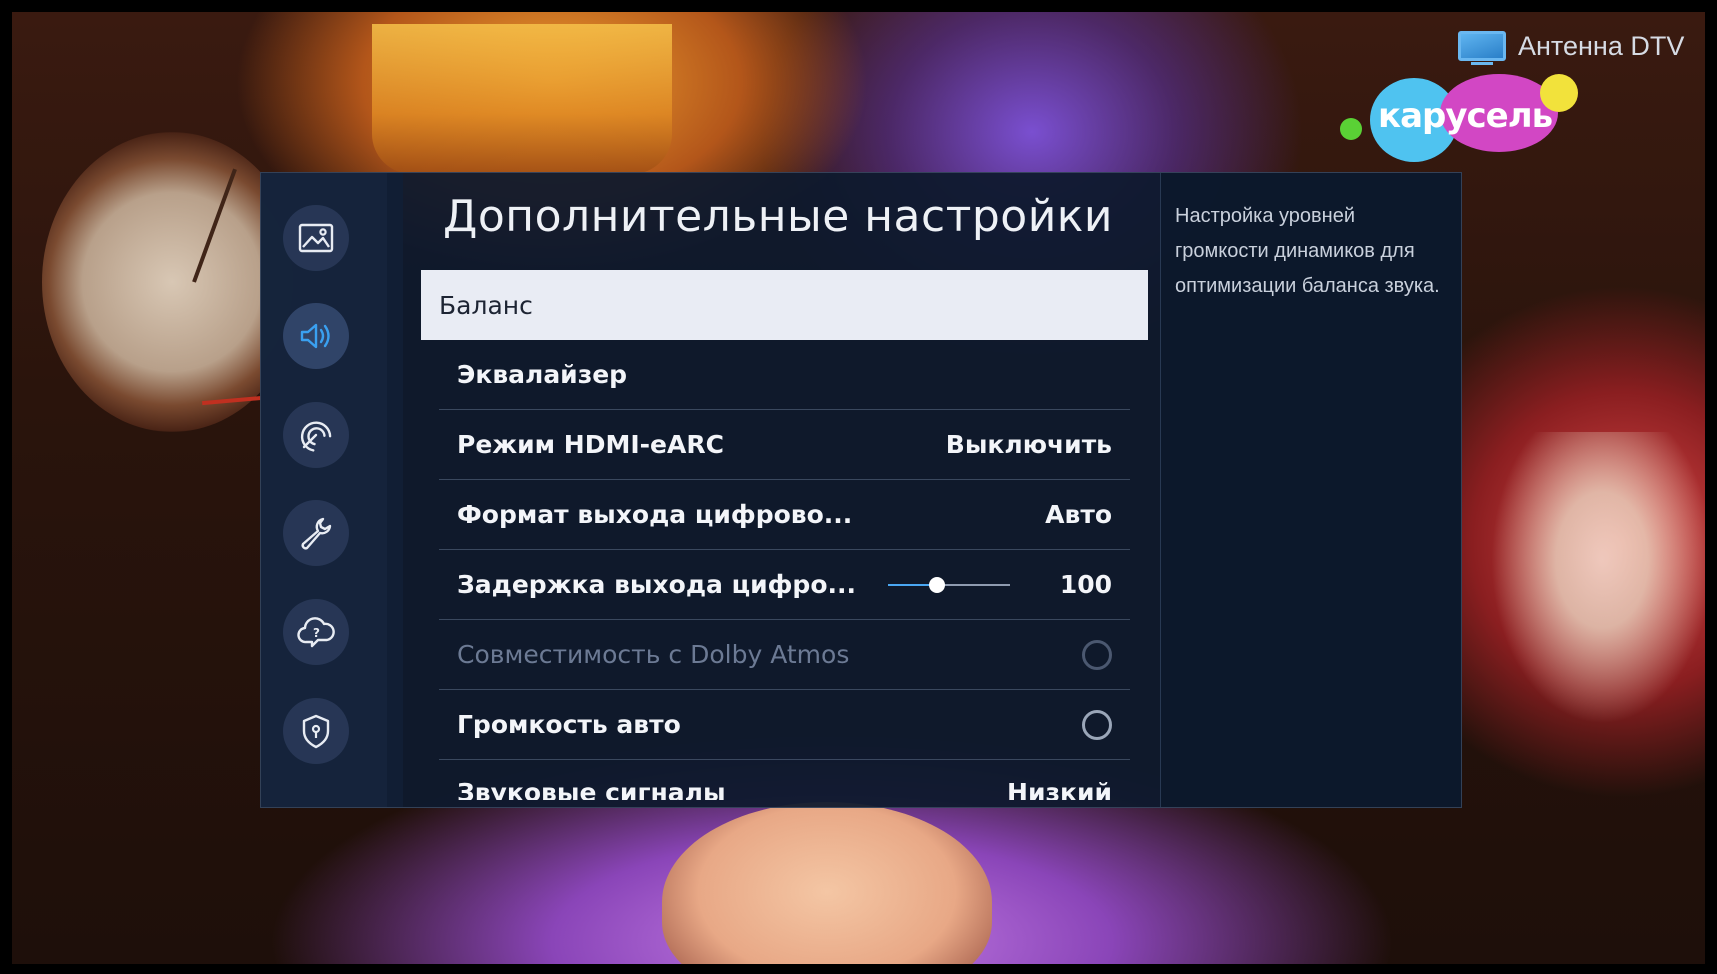 The height and width of the screenshot is (974, 1717). I want to click on help-cloud-icon: ?, so click(316, 632).